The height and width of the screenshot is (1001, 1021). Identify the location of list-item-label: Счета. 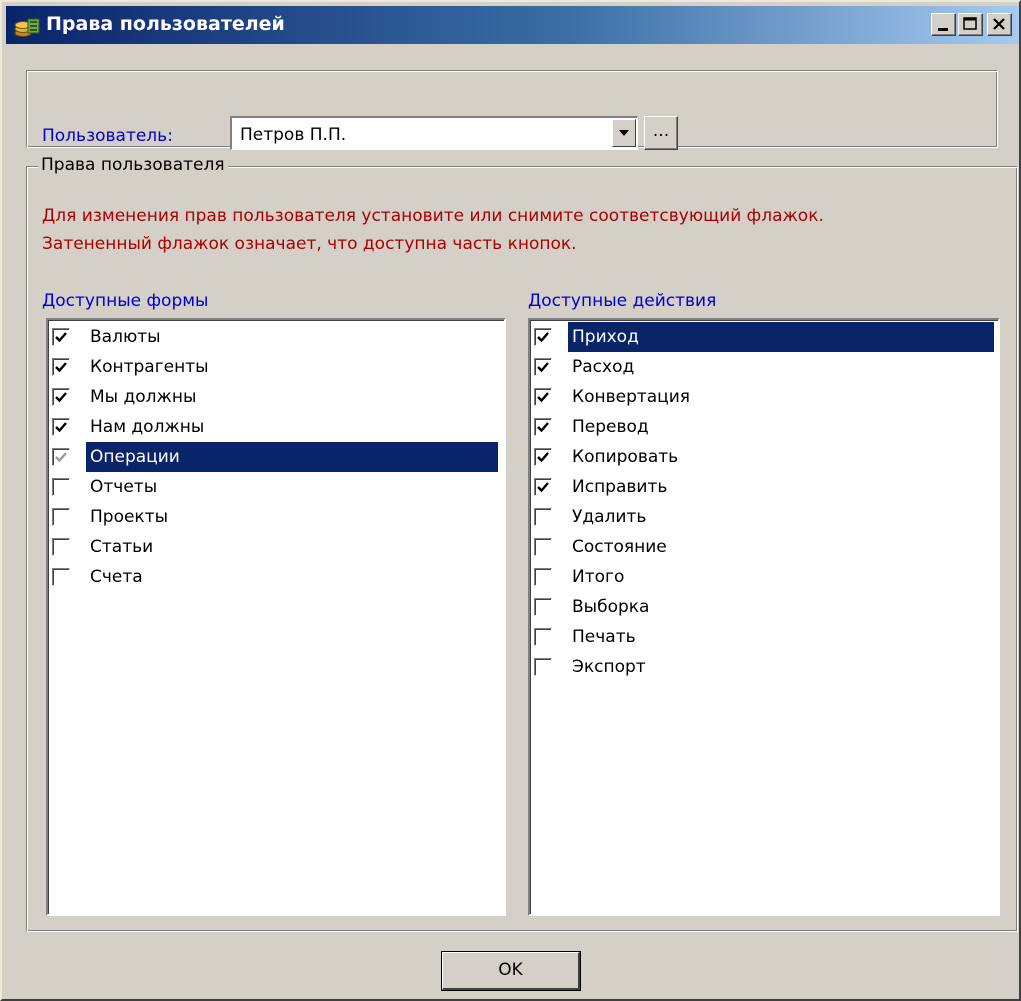
(116, 577).